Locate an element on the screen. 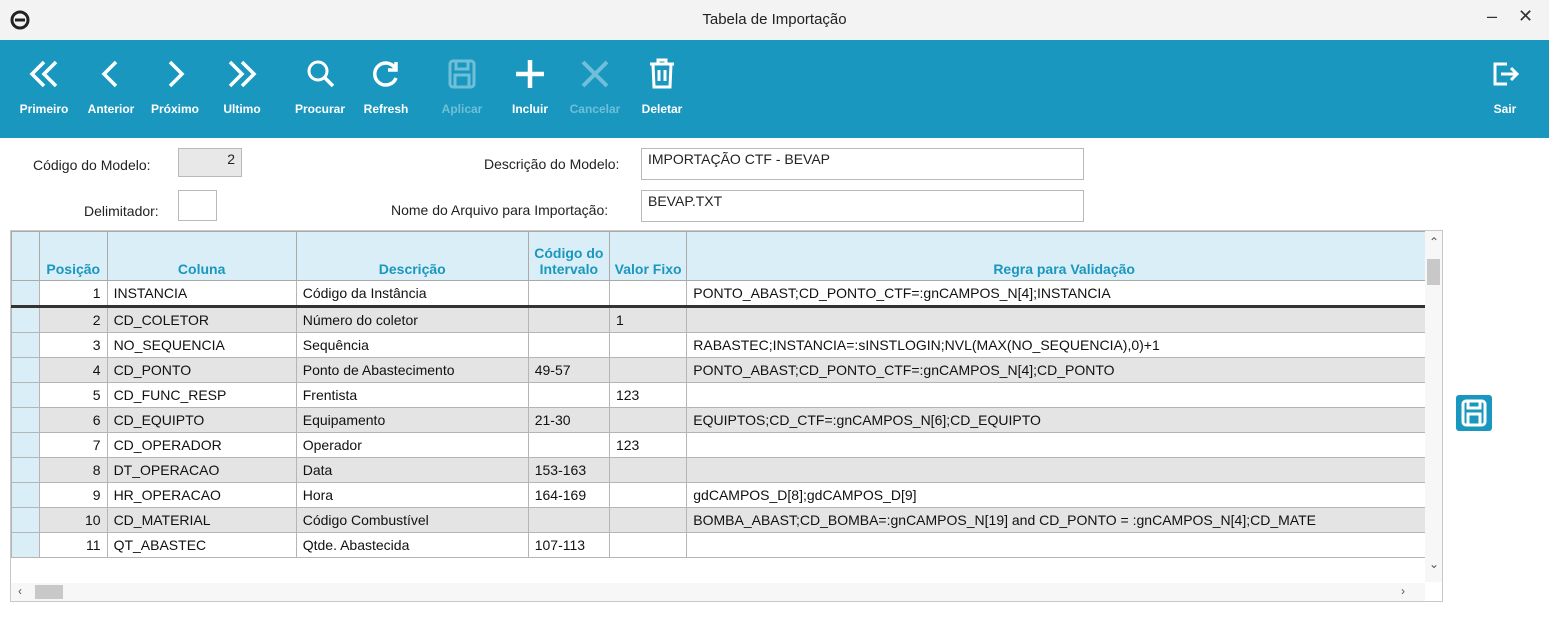 The height and width of the screenshot is (634, 1549). cell-descricao: Número do coletor is located at coordinates (412, 319).